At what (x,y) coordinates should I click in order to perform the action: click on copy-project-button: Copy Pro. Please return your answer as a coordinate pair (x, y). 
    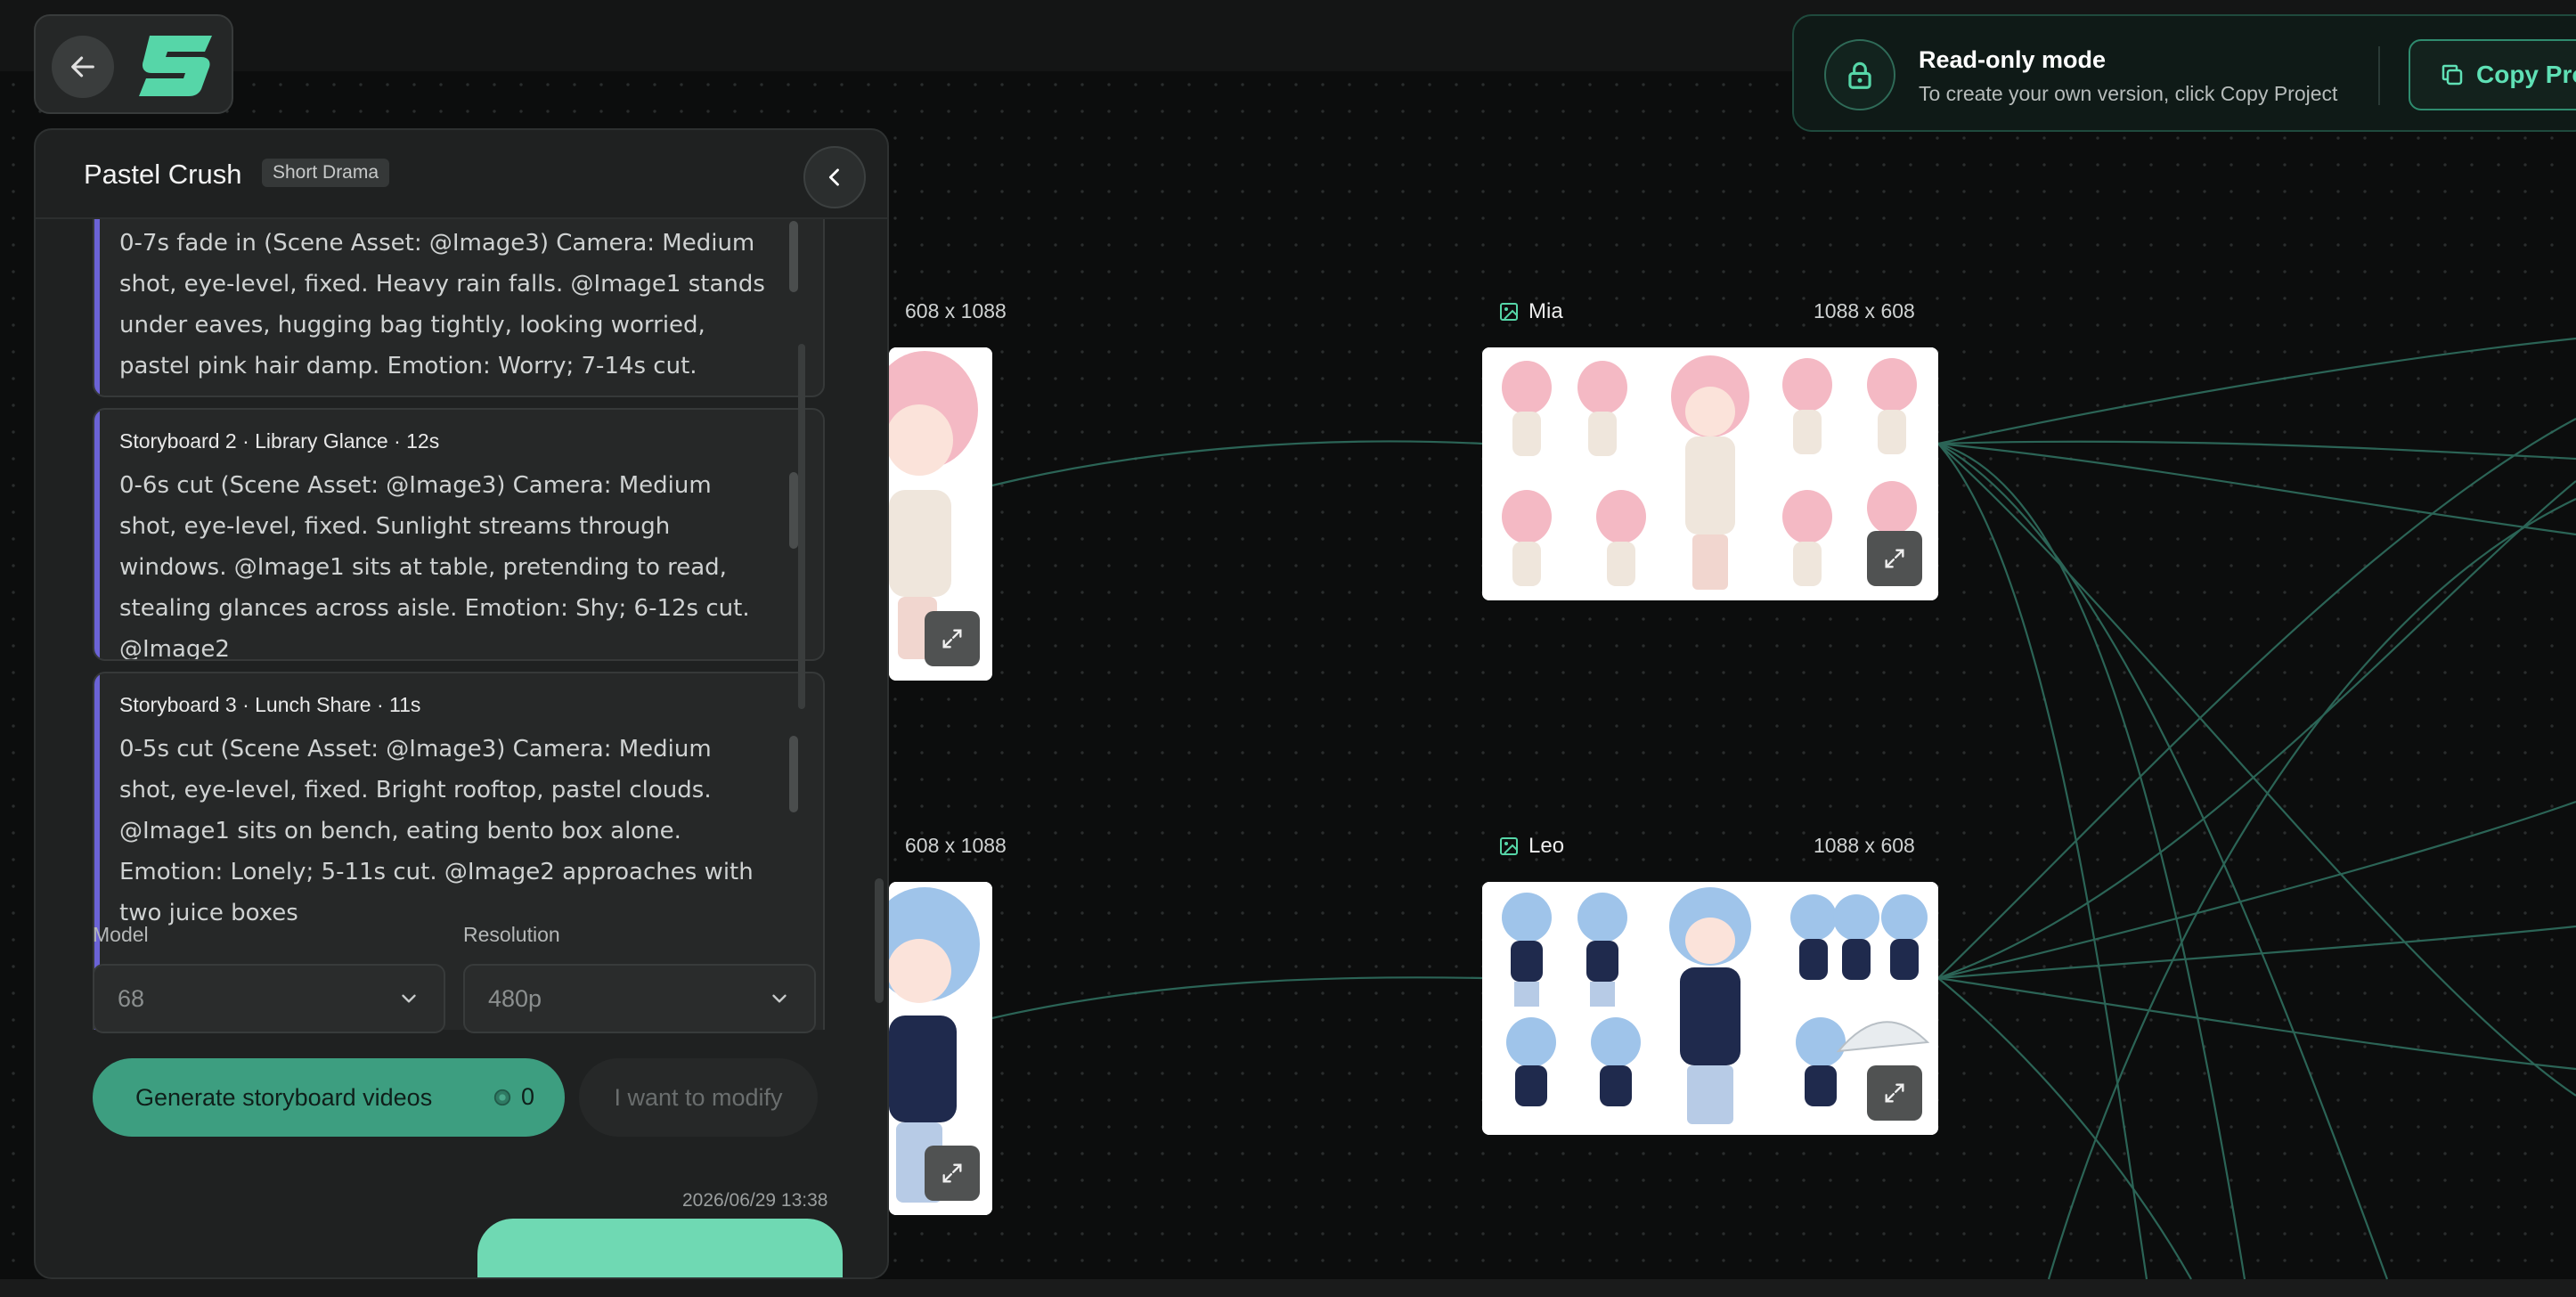
    Looking at the image, I should click on (2493, 74).